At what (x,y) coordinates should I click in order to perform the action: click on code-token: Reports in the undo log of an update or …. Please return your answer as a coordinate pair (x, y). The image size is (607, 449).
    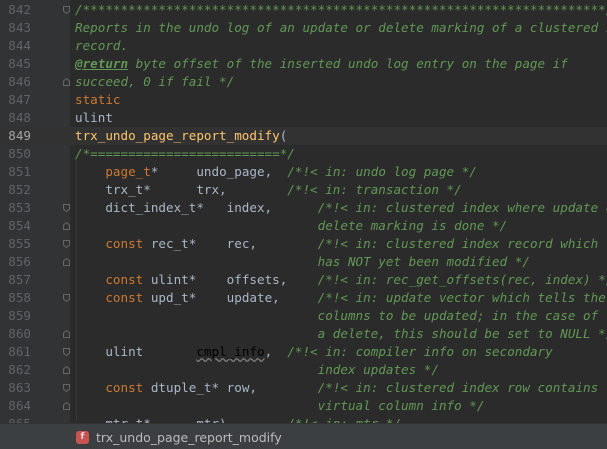
    Looking at the image, I should click on (341, 27).